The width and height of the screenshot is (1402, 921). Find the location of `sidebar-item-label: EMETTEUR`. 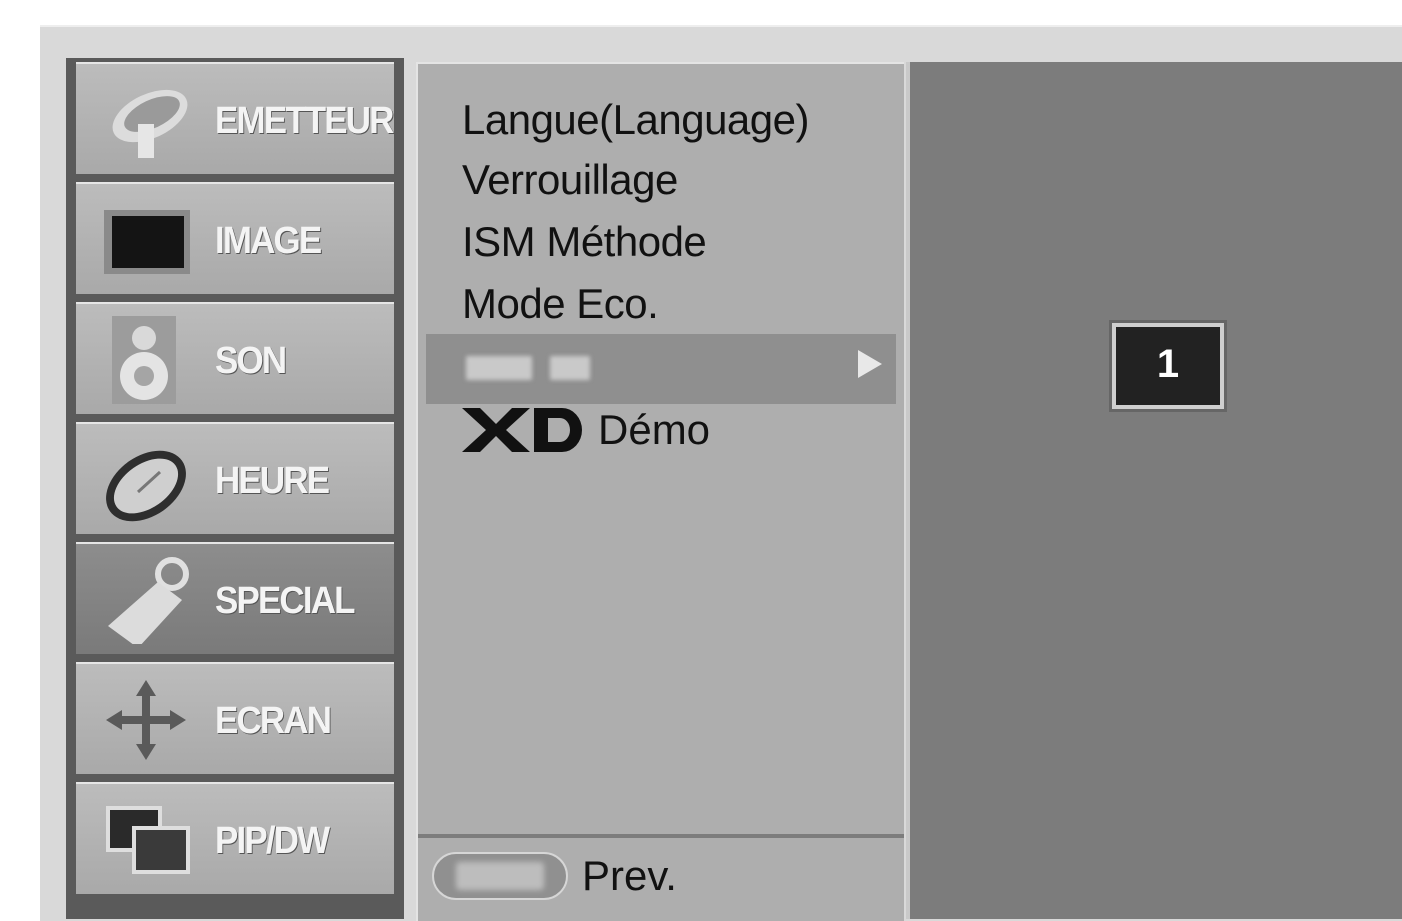

sidebar-item-label: EMETTEUR is located at coordinates (304, 121).